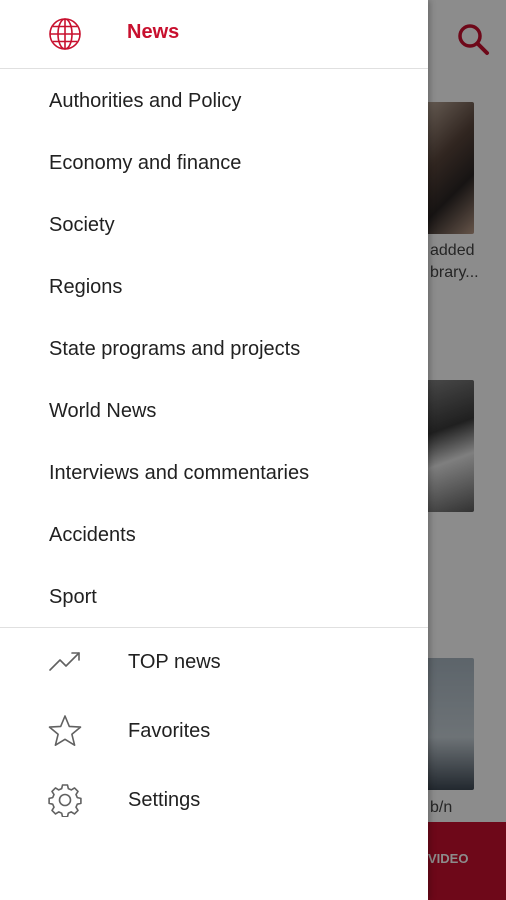 The width and height of the screenshot is (506, 900). What do you see at coordinates (65, 34) in the screenshot?
I see `globe-icon` at bounding box center [65, 34].